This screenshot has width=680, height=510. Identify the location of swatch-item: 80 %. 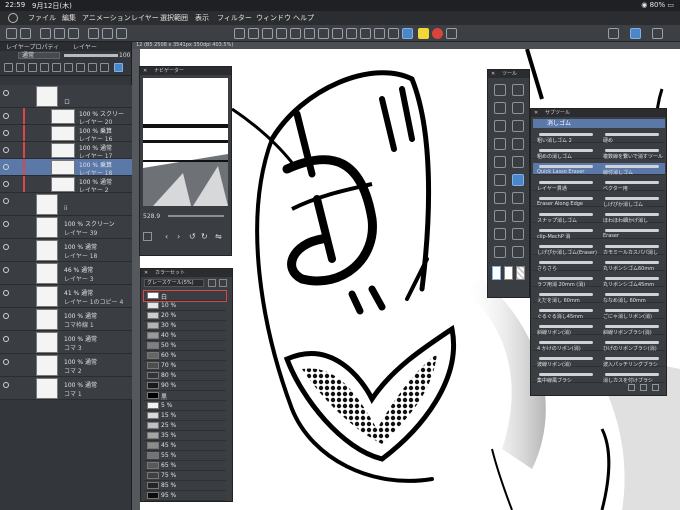
(185, 376).